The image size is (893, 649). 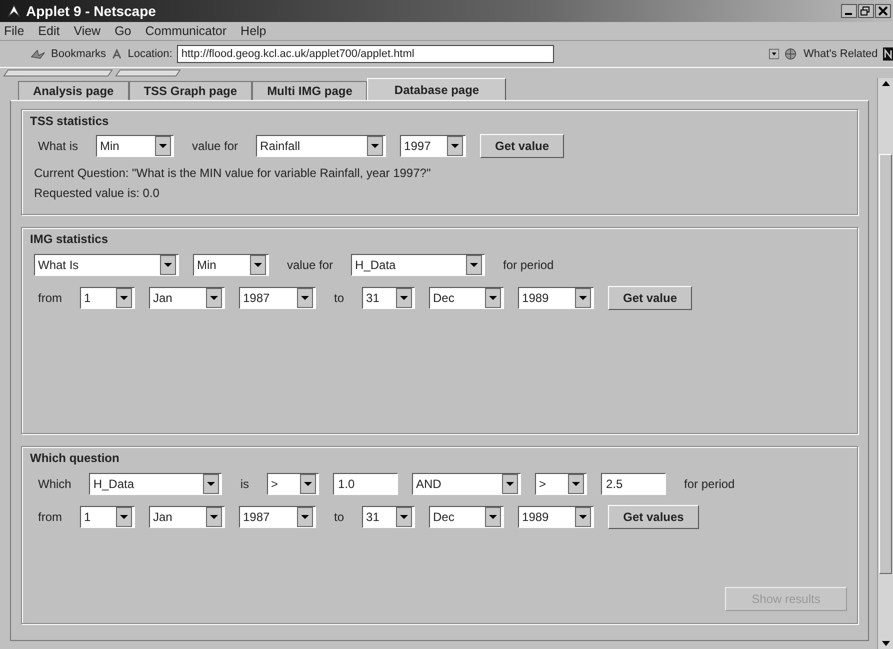 I want to click on minimize-icon, so click(x=849, y=11).